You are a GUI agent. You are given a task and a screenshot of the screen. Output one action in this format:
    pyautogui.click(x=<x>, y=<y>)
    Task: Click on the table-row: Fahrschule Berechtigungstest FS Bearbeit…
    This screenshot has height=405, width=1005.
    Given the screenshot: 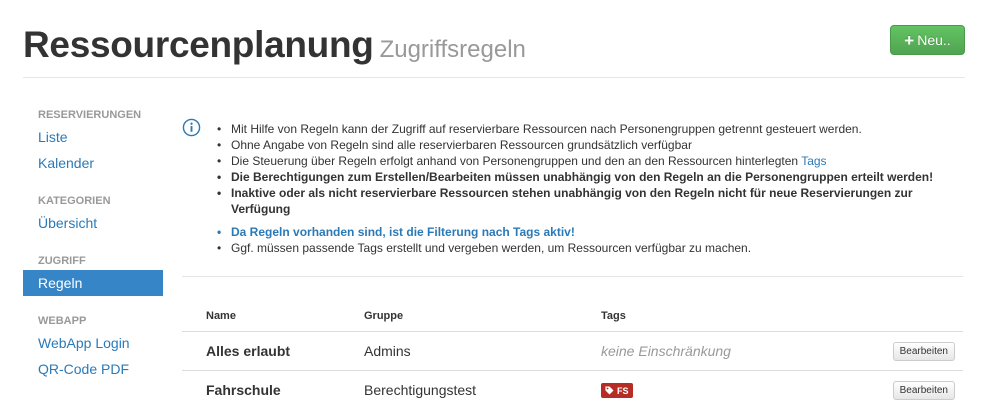 What is the action you would take?
    pyautogui.click(x=572, y=388)
    